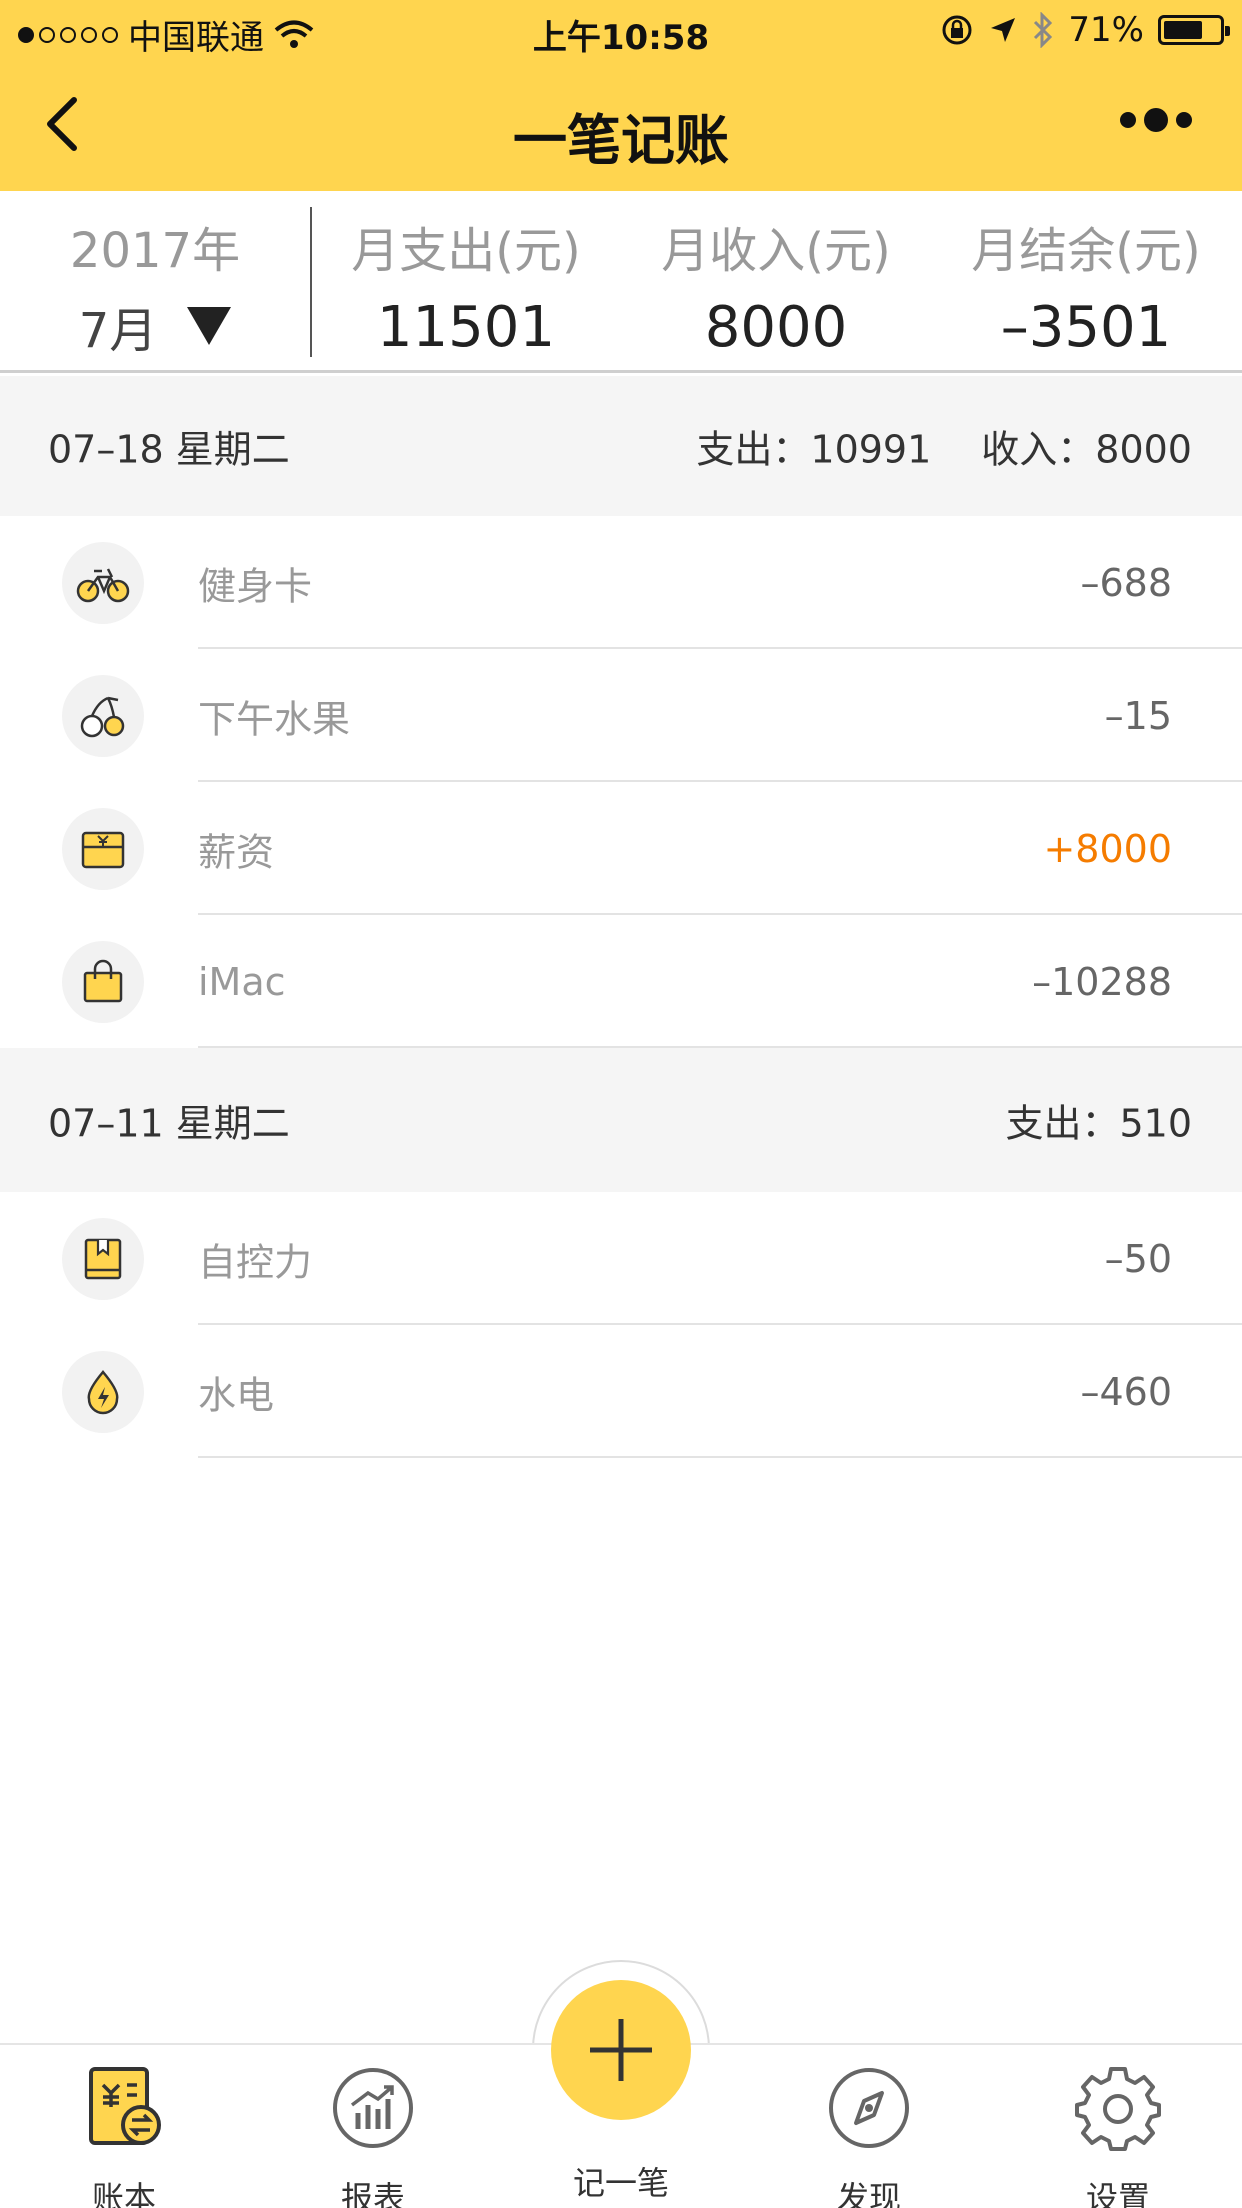 This screenshot has height=2208, width=1242. What do you see at coordinates (1043, 30) in the screenshot?
I see `bluetooth-icon` at bounding box center [1043, 30].